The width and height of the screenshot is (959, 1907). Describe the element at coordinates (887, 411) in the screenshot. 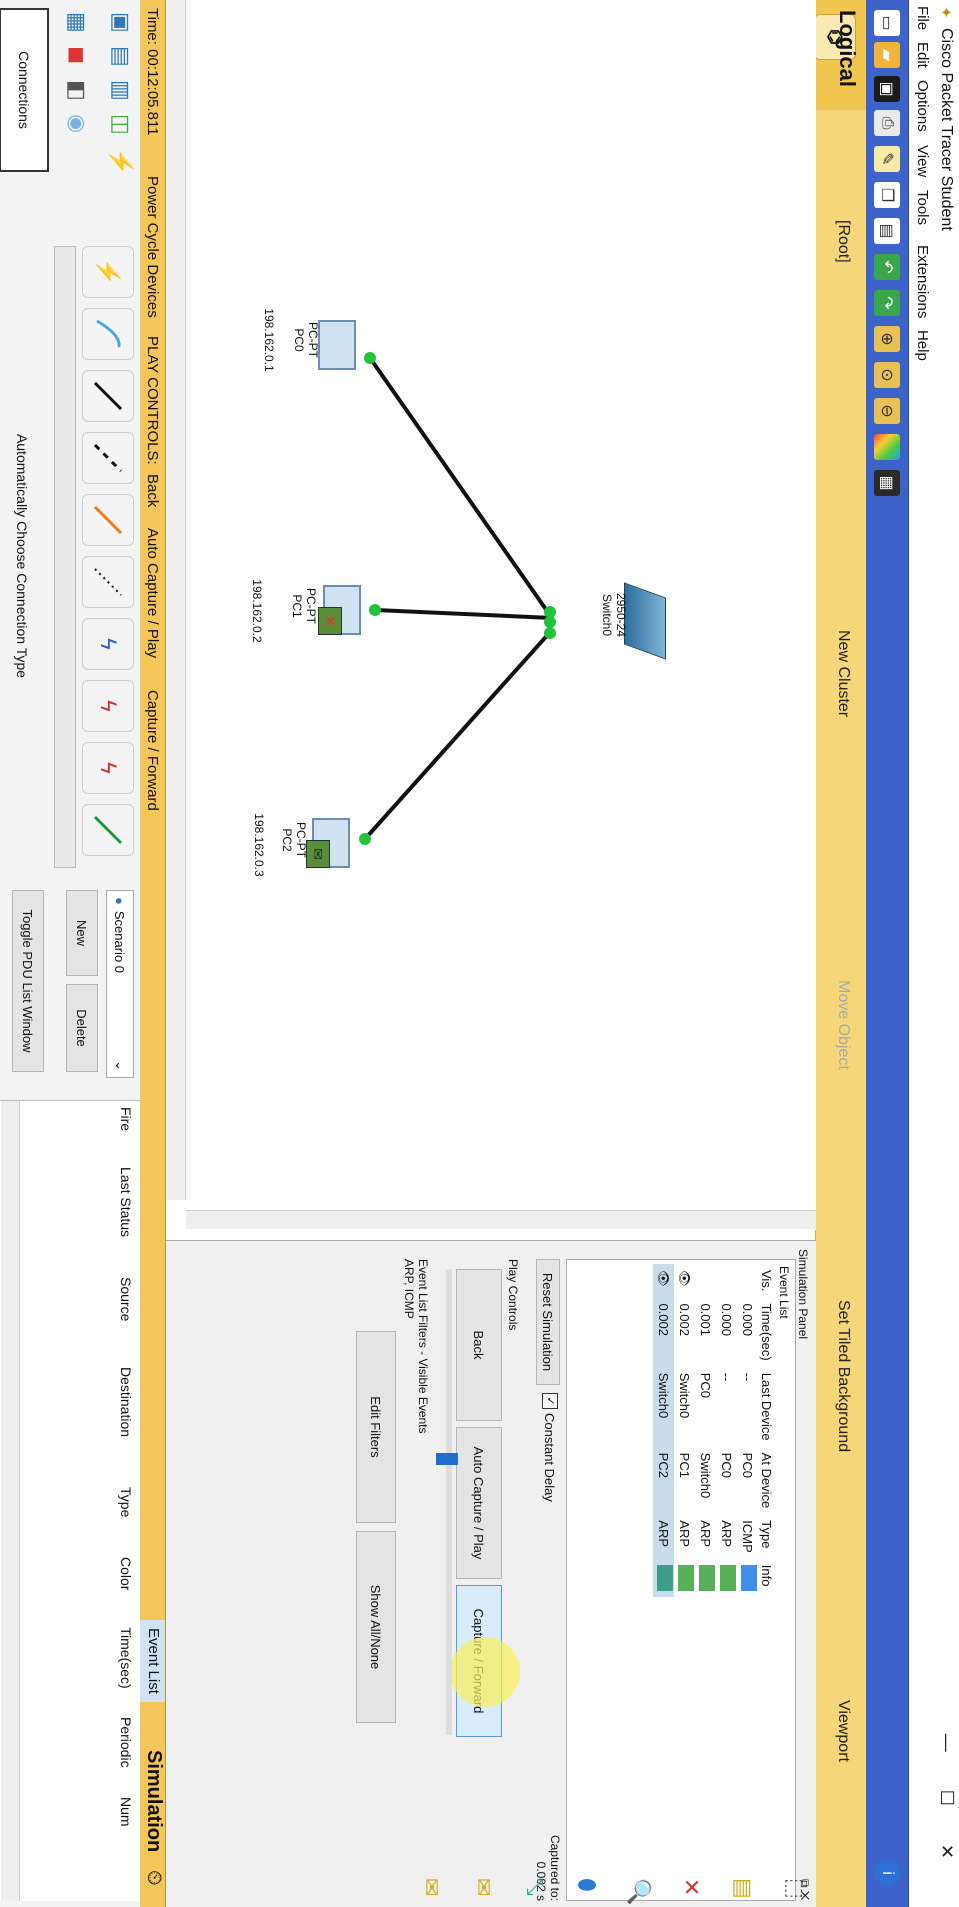

I see `zoom-out-icon: ⊖` at that location.